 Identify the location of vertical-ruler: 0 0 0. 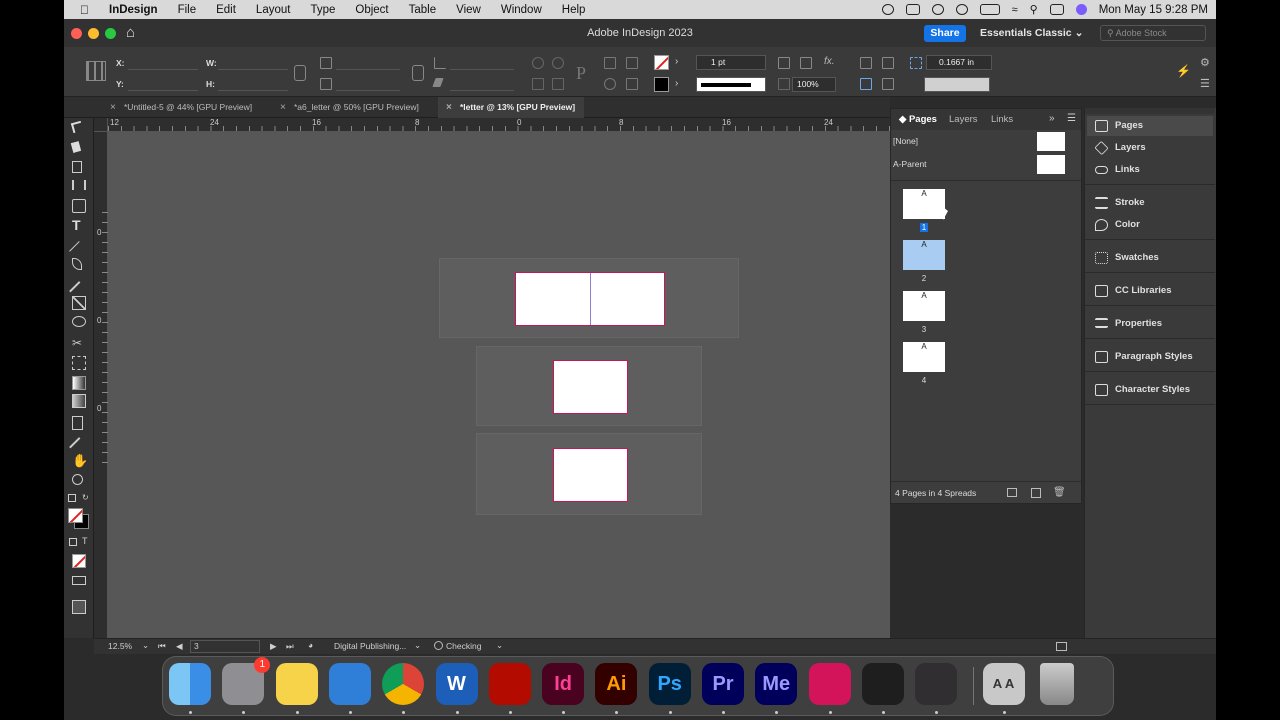
(101, 385).